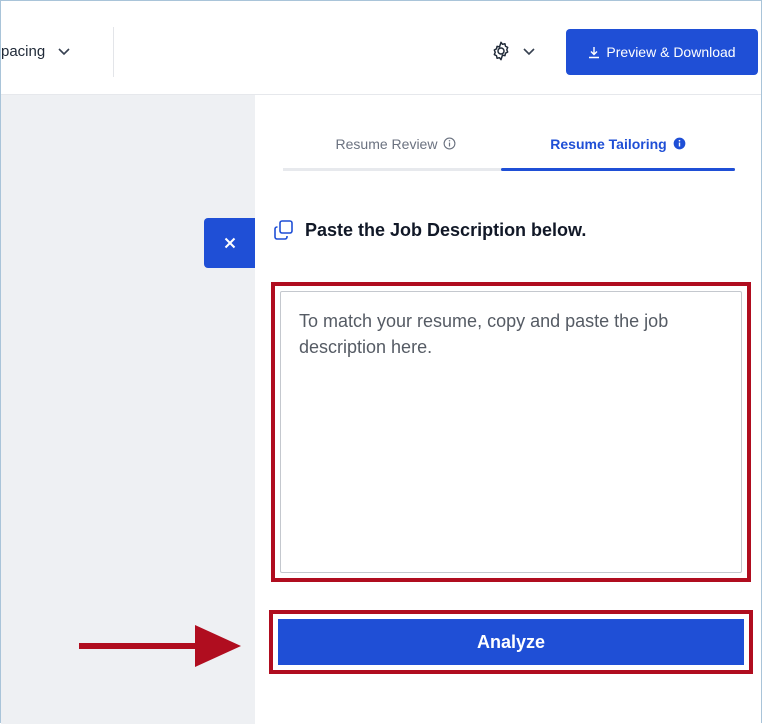 This screenshot has height=724, width=762. I want to click on tab-resume-tailoring: Resume Tailoring, so click(618, 143).